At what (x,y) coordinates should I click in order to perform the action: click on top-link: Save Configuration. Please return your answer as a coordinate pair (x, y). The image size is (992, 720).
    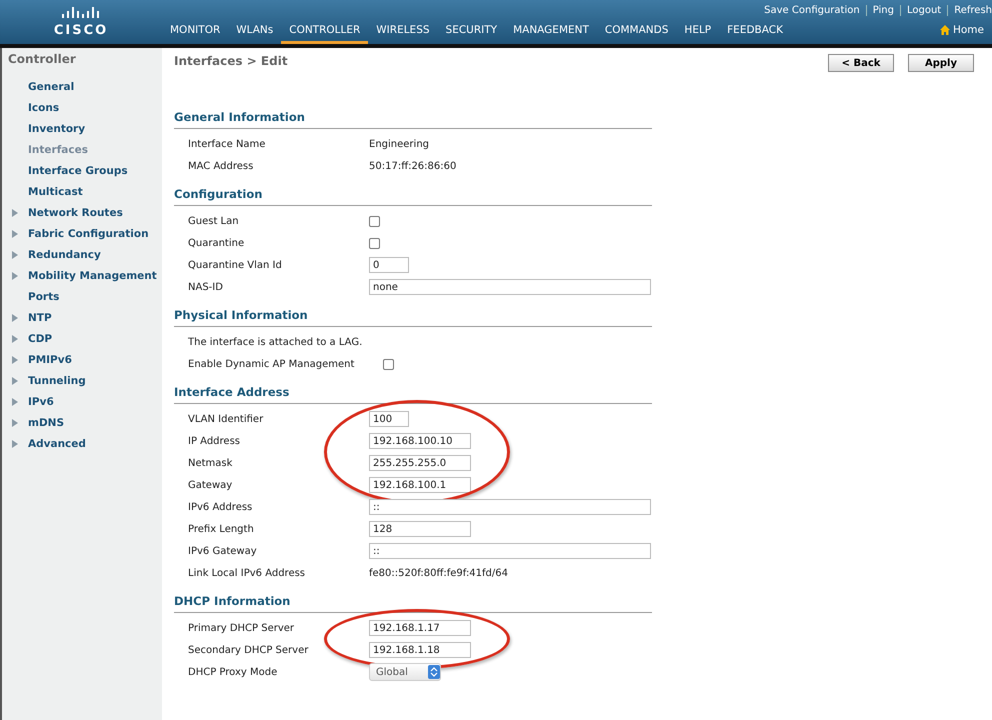
    Looking at the image, I should click on (812, 10).